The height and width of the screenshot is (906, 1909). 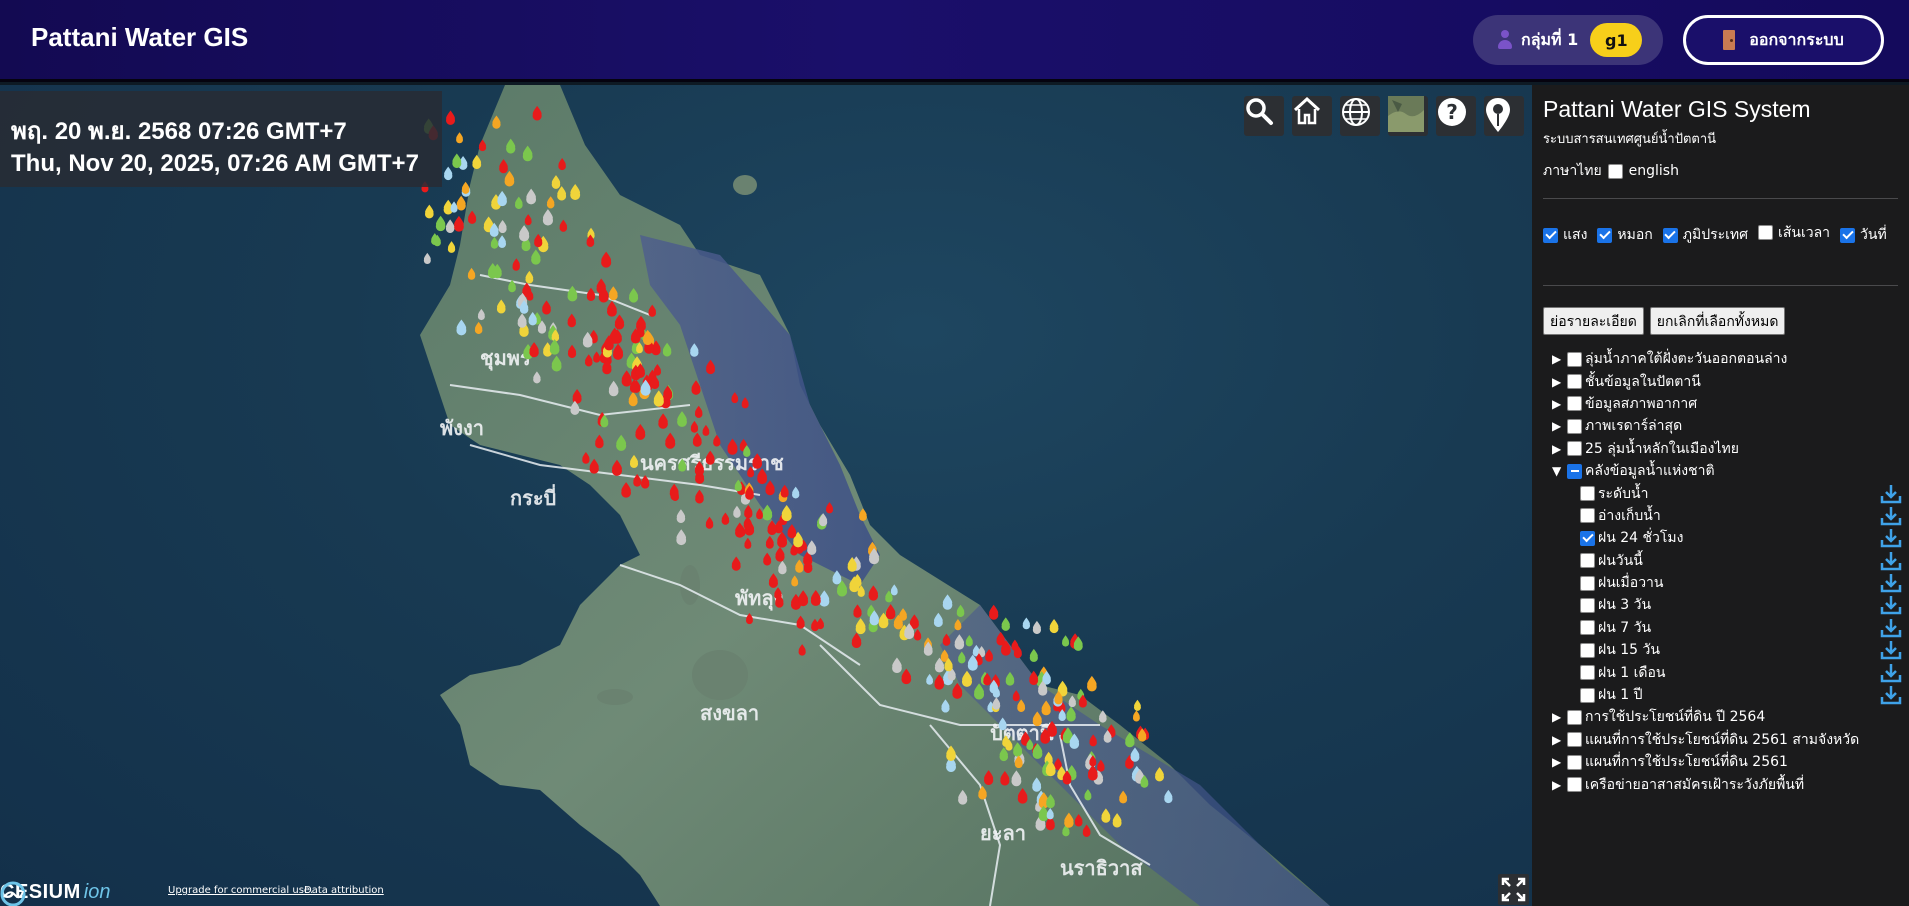 What do you see at coordinates (1727, 538) in the screenshot?
I see `sublayer-item: ฝน 24 ชั่วโมง` at bounding box center [1727, 538].